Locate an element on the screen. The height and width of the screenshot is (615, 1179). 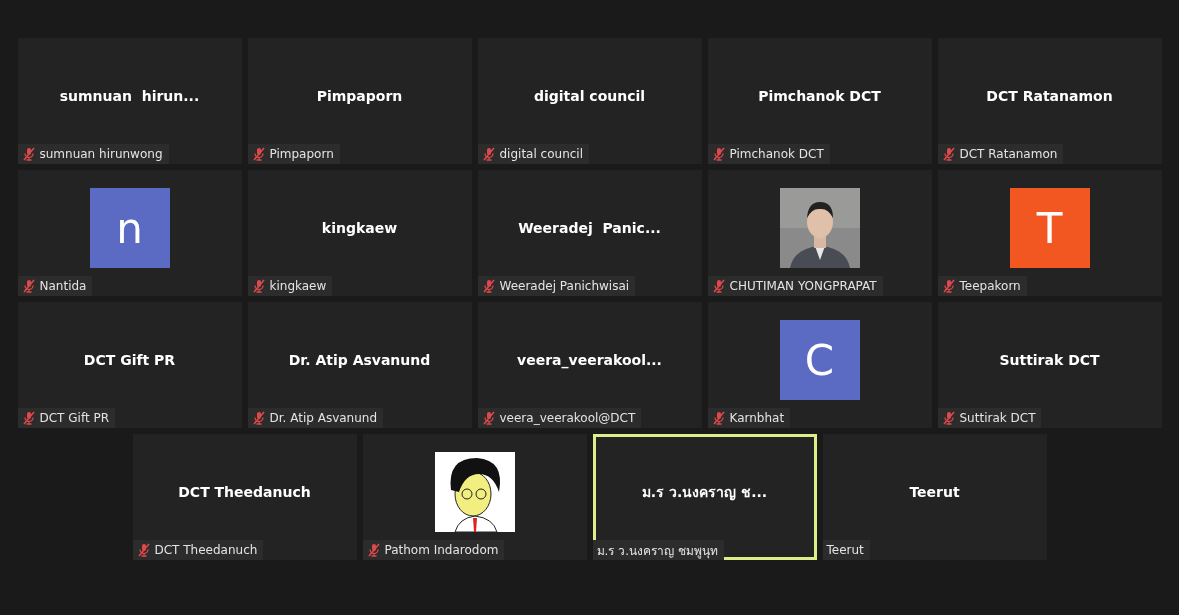
participant-name: DCT Ratanamon is located at coordinates (1049, 96).